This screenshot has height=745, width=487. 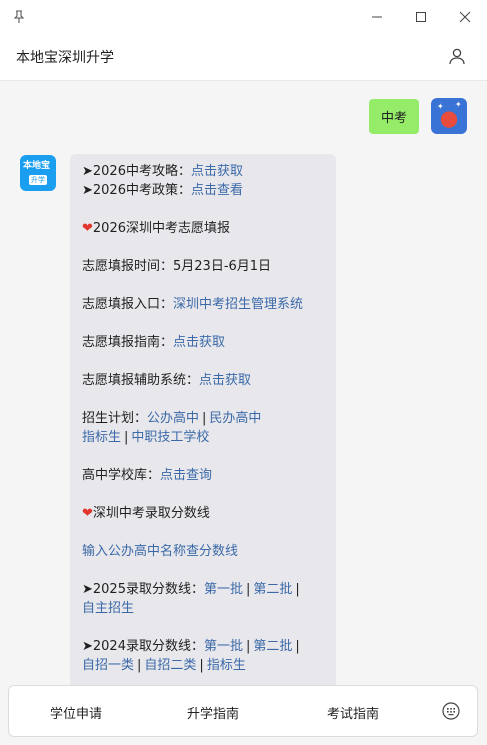 I want to click on window-titlebar, so click(x=243, y=17).